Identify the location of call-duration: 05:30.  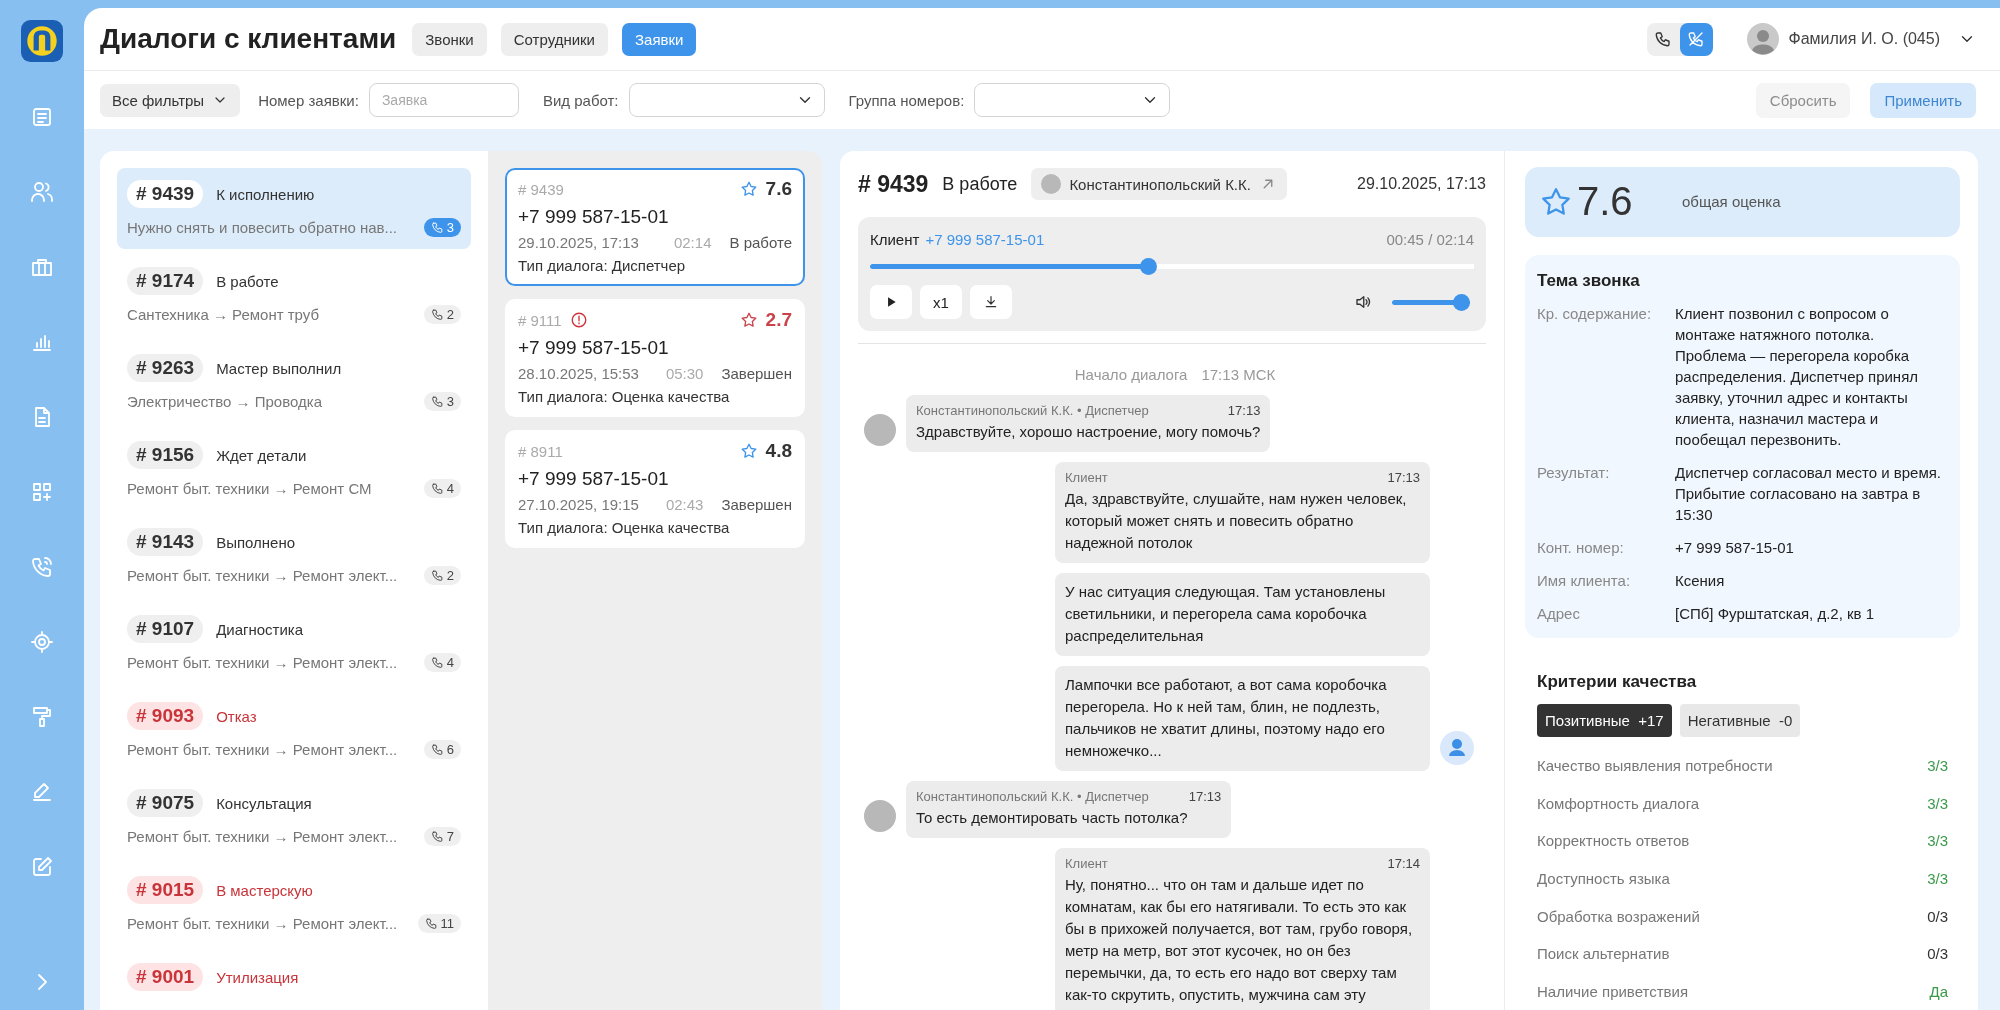
(684, 373).